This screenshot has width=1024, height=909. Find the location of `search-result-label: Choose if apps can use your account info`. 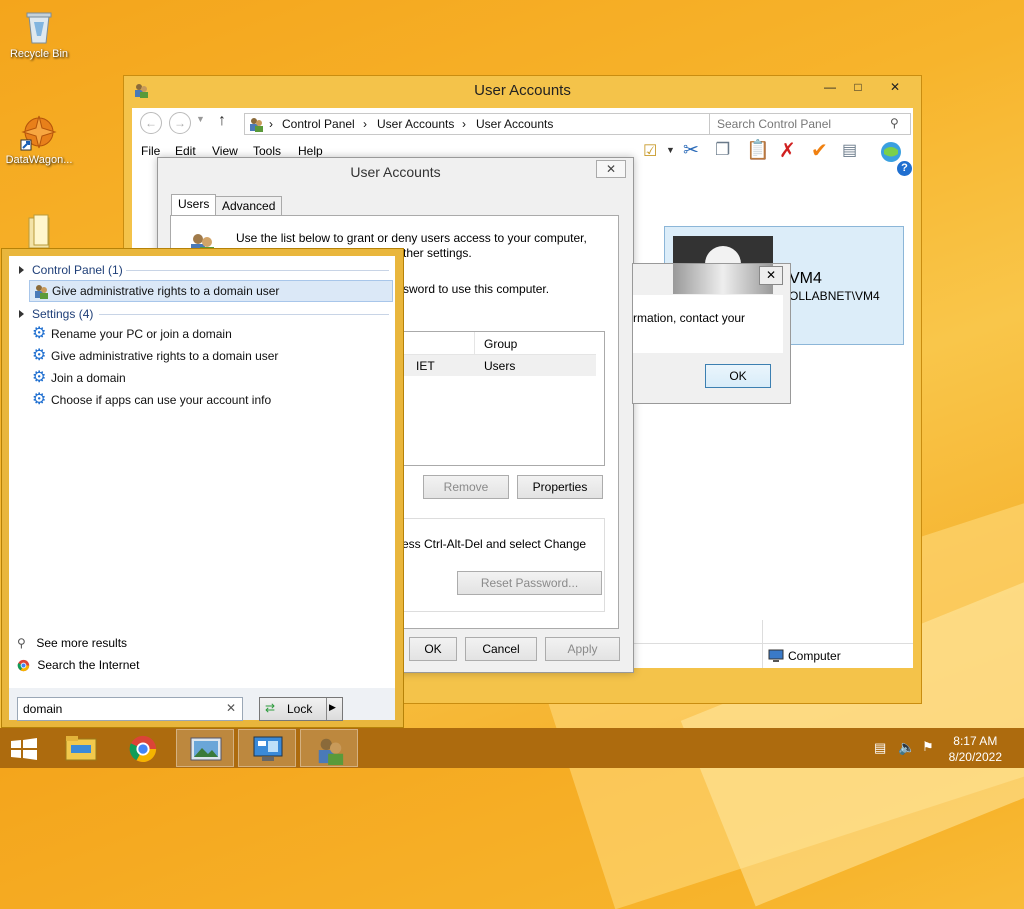

search-result-label: Choose if apps can use your account info is located at coordinates (161, 400).